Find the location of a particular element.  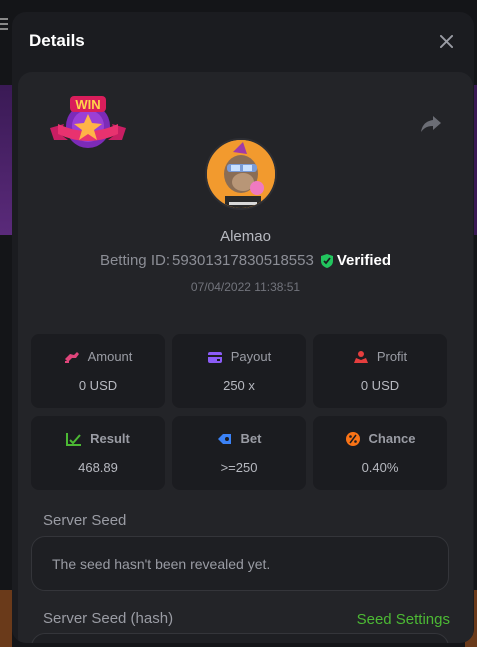

server-seed-hash-field is located at coordinates (240, 638).